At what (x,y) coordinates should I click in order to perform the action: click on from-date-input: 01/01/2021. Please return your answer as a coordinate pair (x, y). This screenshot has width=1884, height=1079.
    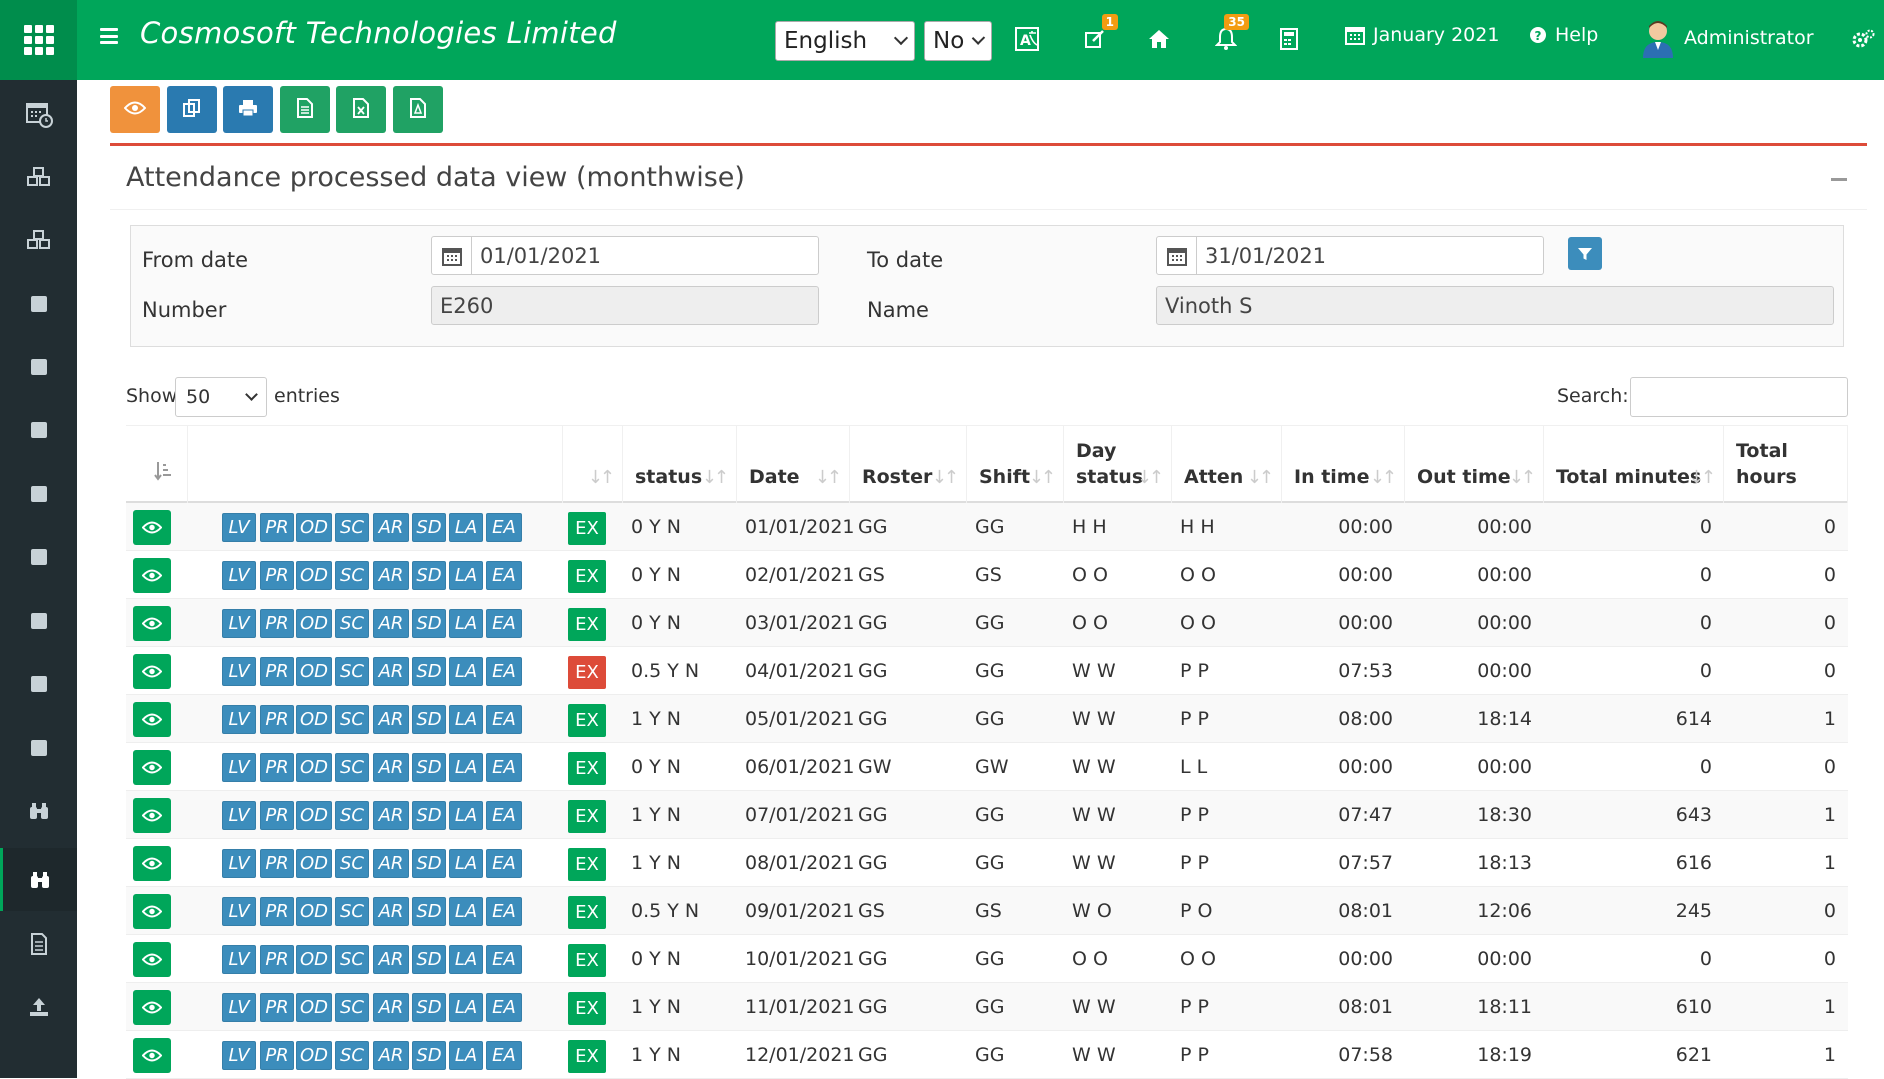
    Looking at the image, I should click on (625, 255).